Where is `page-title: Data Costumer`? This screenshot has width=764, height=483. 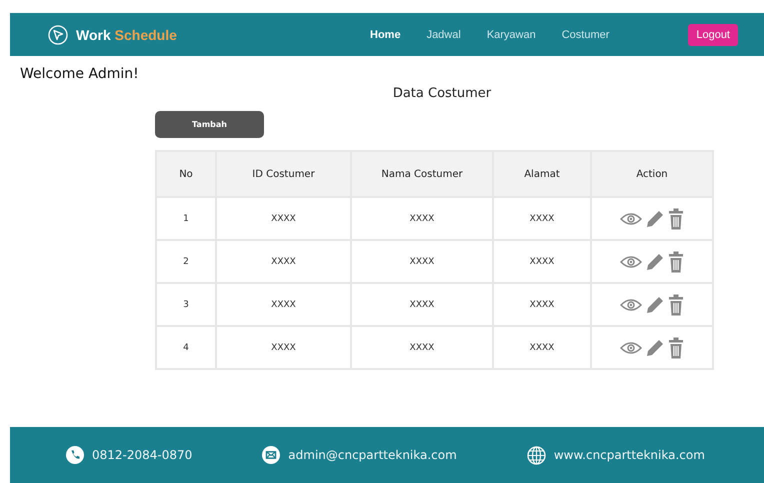 page-title: Data Costumer is located at coordinates (442, 93).